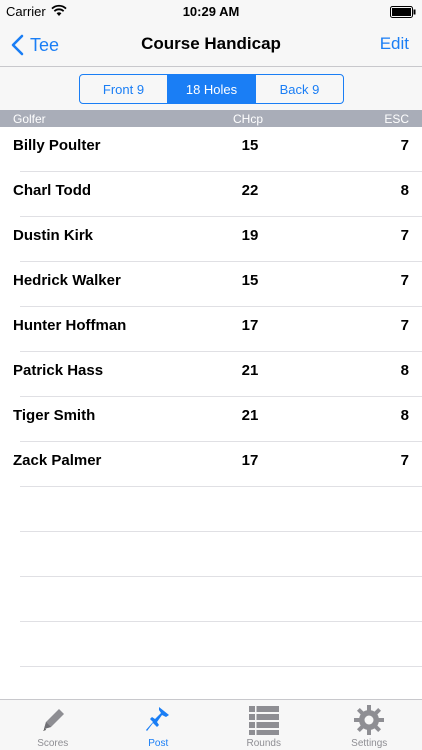 Image resolution: width=422 pixels, height=750 pixels. Describe the element at coordinates (58, 370) in the screenshot. I see `golfer-name: Patrick Hass` at that location.